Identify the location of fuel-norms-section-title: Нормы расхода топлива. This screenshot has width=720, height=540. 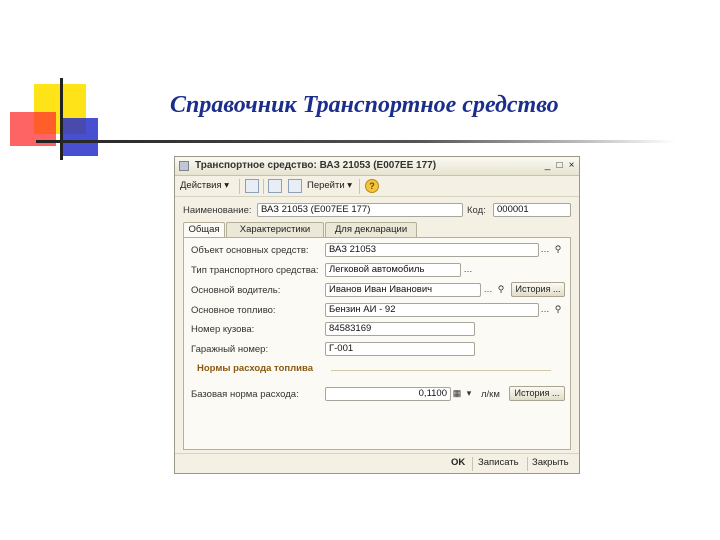
(255, 368).